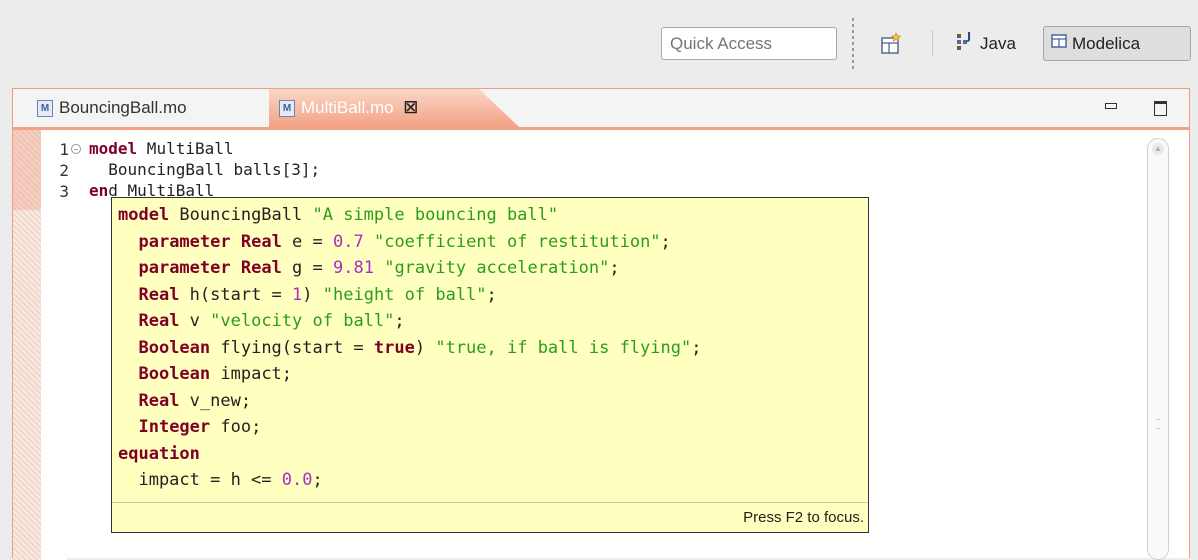  I want to click on maximize-icon, so click(1161, 107).